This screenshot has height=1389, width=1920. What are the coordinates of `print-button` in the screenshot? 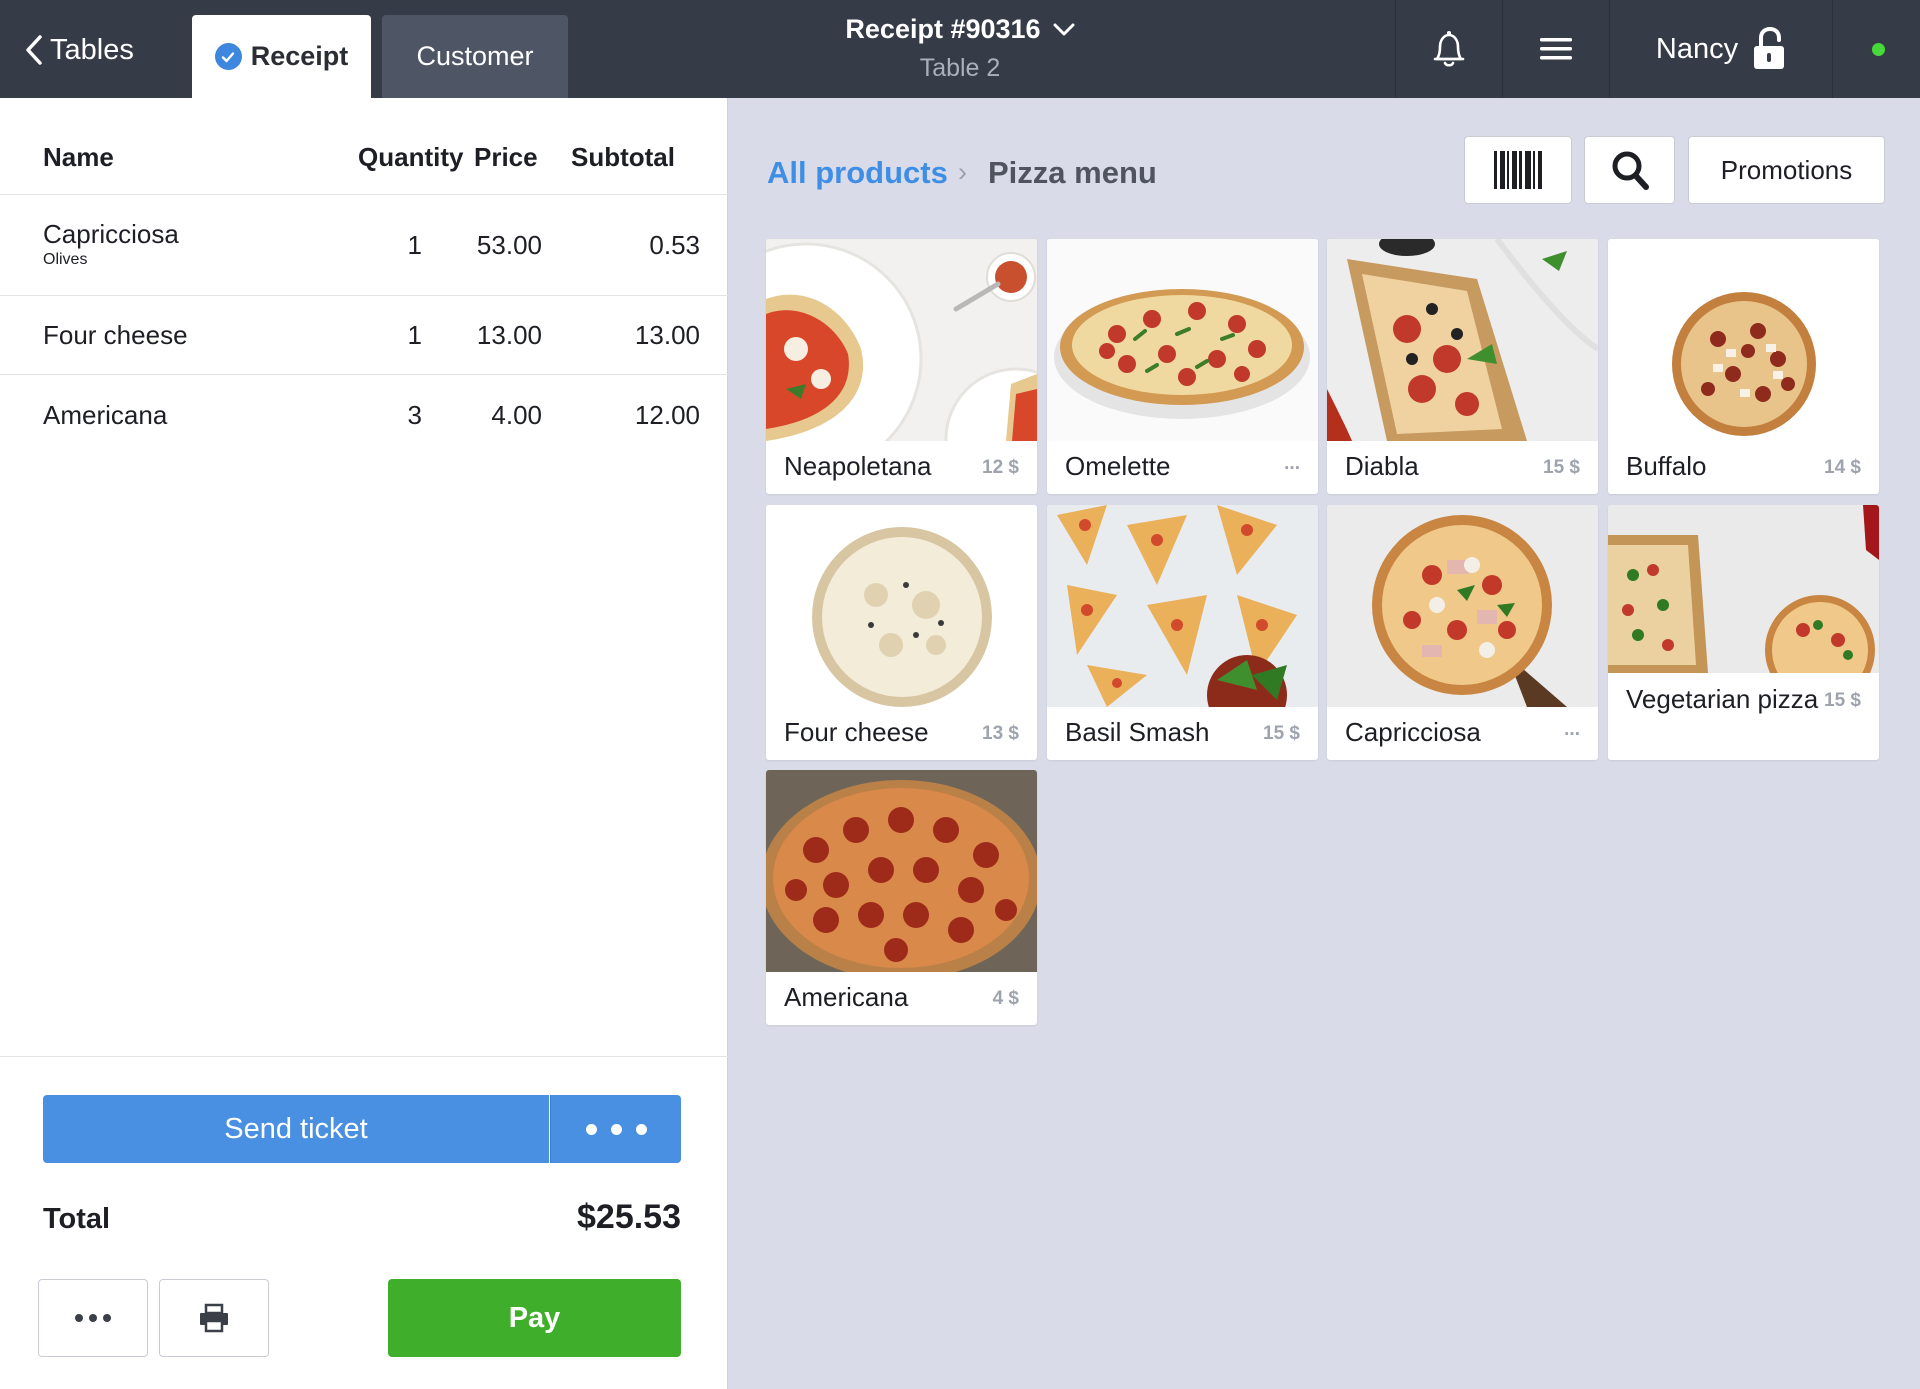 It's located at (214, 1318).